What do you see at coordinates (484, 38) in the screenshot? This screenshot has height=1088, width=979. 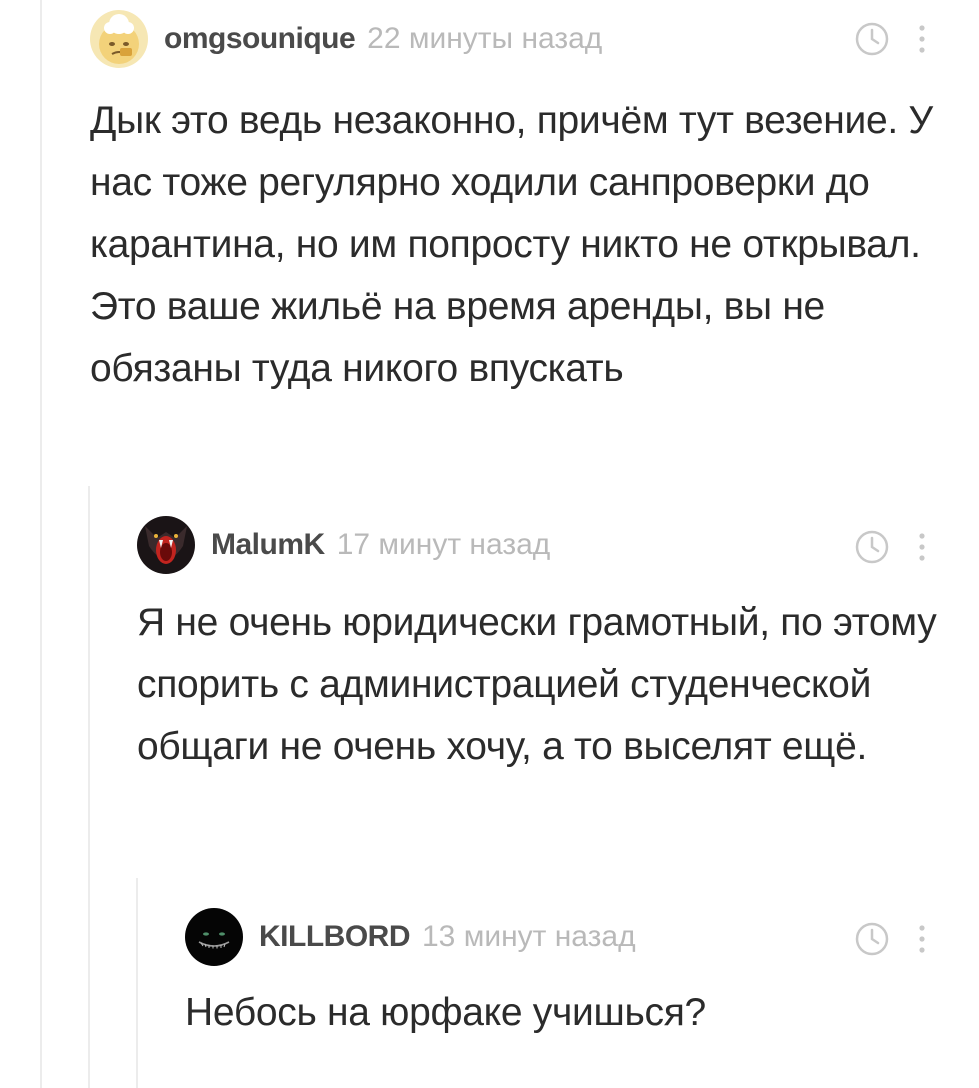 I see `comment-timestamp: 22 минуты назад` at bounding box center [484, 38].